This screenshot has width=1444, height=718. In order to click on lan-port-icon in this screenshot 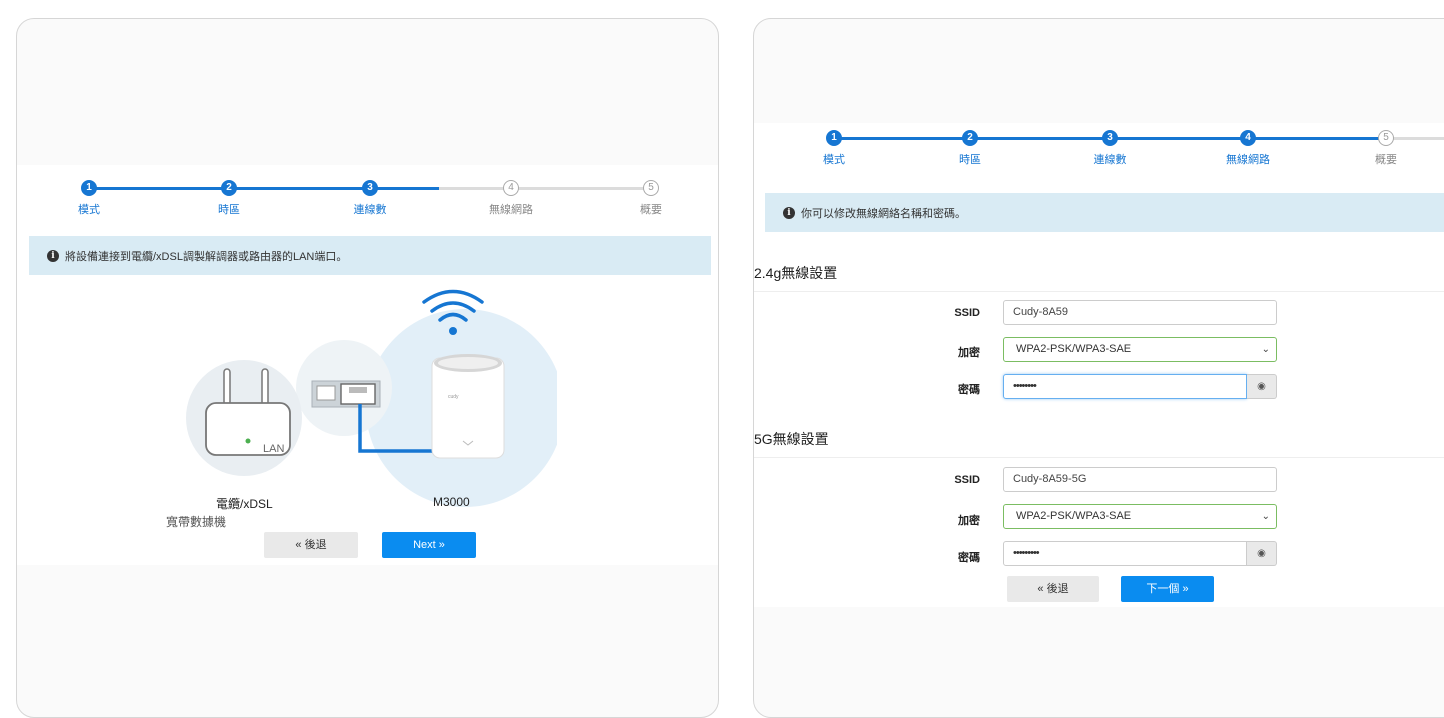, I will do `click(346, 394)`.